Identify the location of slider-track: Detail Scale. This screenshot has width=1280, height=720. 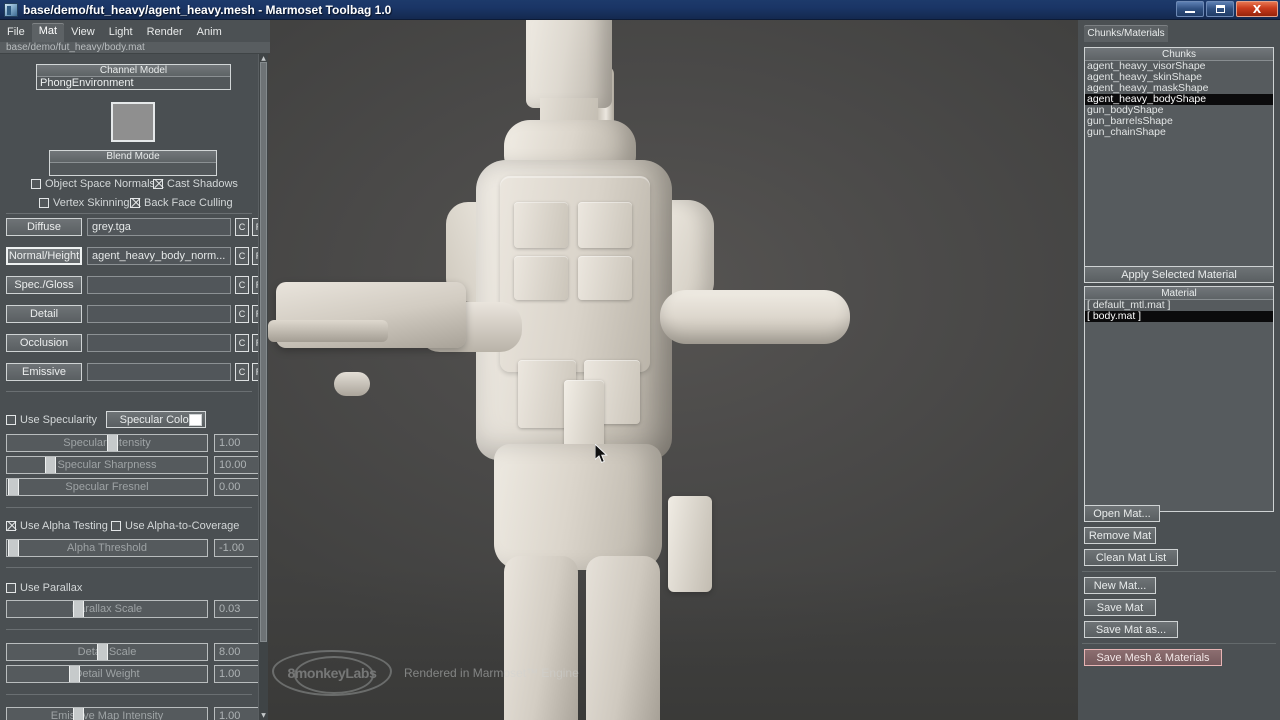
(107, 652).